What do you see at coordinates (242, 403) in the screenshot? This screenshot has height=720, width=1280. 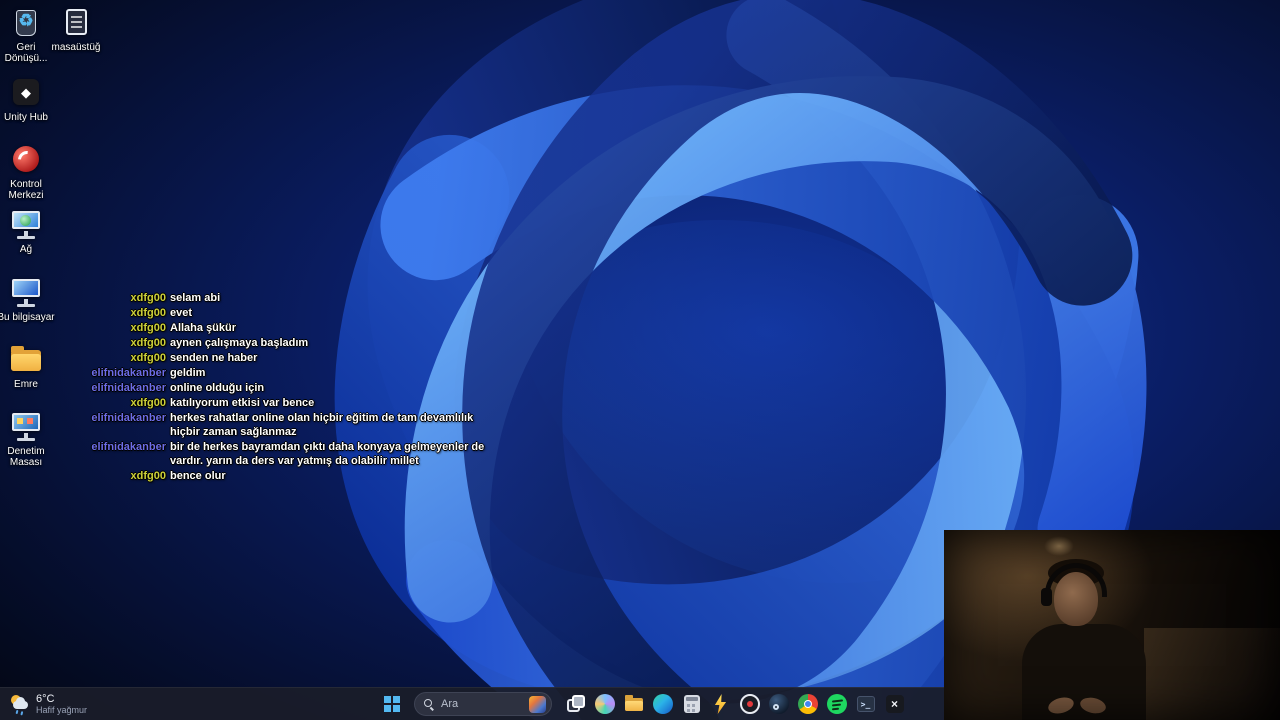 I see `chat-message-text: katılıyorum etkisi var bence` at bounding box center [242, 403].